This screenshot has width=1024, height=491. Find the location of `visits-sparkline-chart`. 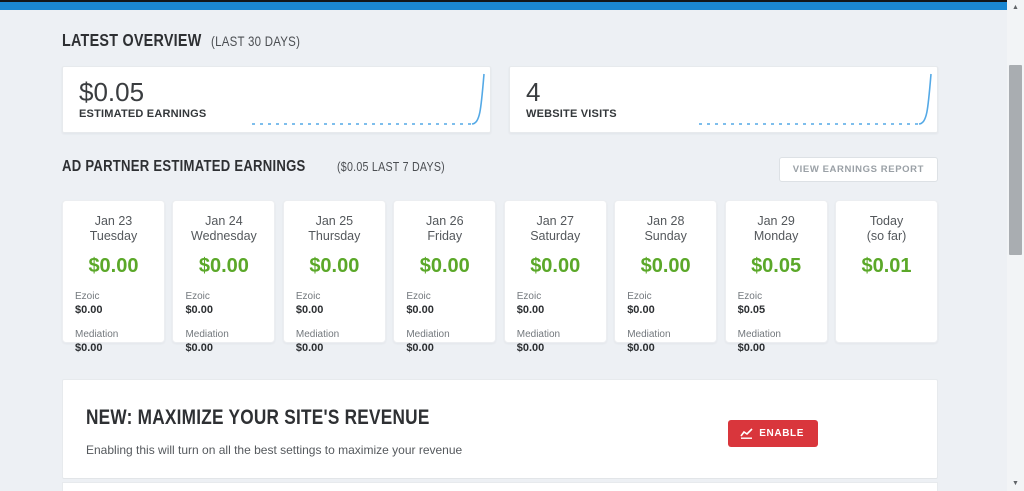

visits-sparkline-chart is located at coordinates (815, 99).